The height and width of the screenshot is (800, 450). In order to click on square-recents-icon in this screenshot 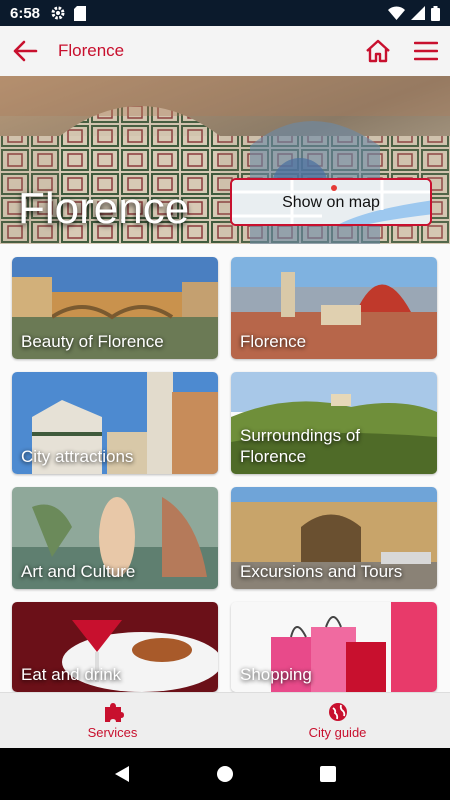, I will do `click(328, 774)`.